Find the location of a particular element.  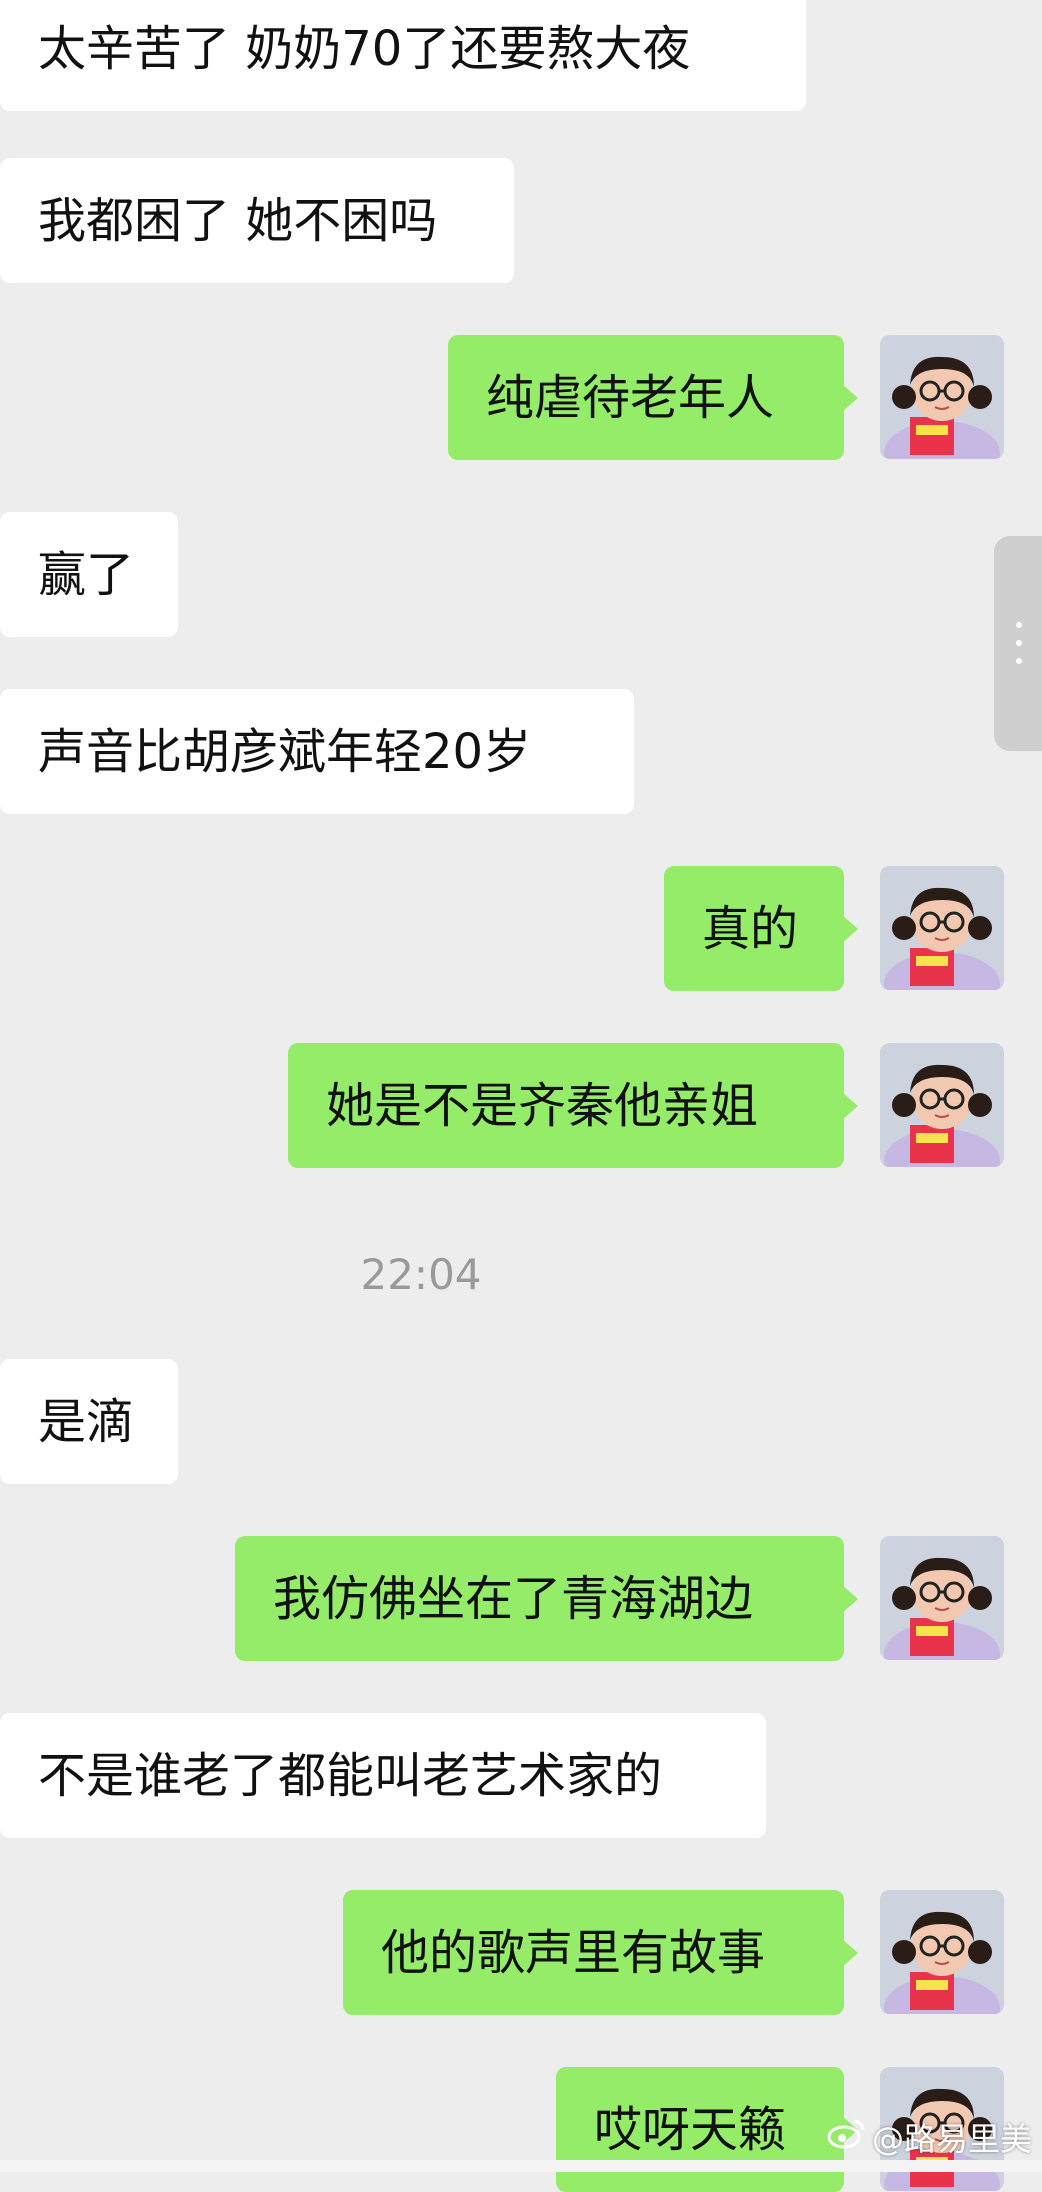

message-bubble: 太辛苦了 奶奶70了还要熬大夜 is located at coordinates (403, 55).